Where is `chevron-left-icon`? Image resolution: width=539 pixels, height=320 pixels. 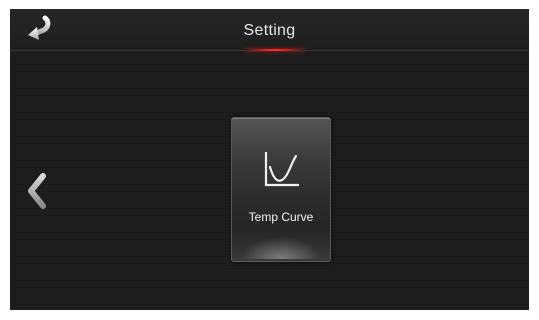
chevron-left-icon is located at coordinates (37, 191).